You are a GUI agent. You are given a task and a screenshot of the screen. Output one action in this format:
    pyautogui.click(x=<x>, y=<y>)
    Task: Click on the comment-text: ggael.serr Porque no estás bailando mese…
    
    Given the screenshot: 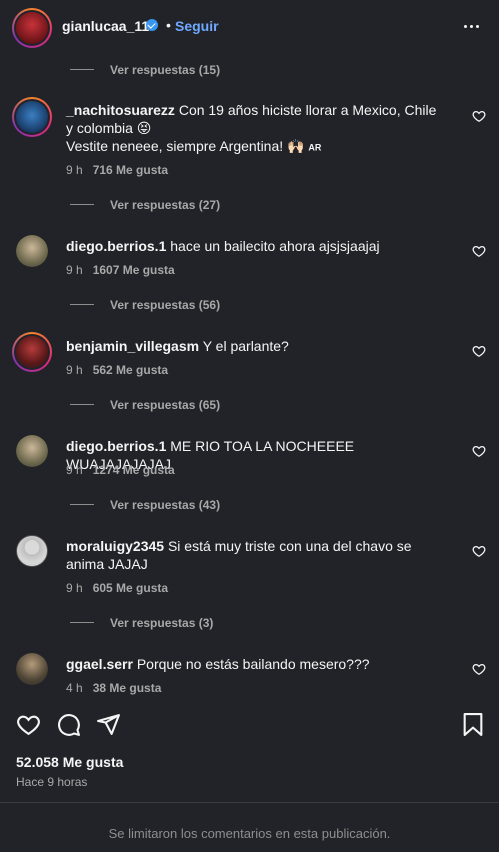 What is the action you would take?
    pyautogui.click(x=218, y=664)
    